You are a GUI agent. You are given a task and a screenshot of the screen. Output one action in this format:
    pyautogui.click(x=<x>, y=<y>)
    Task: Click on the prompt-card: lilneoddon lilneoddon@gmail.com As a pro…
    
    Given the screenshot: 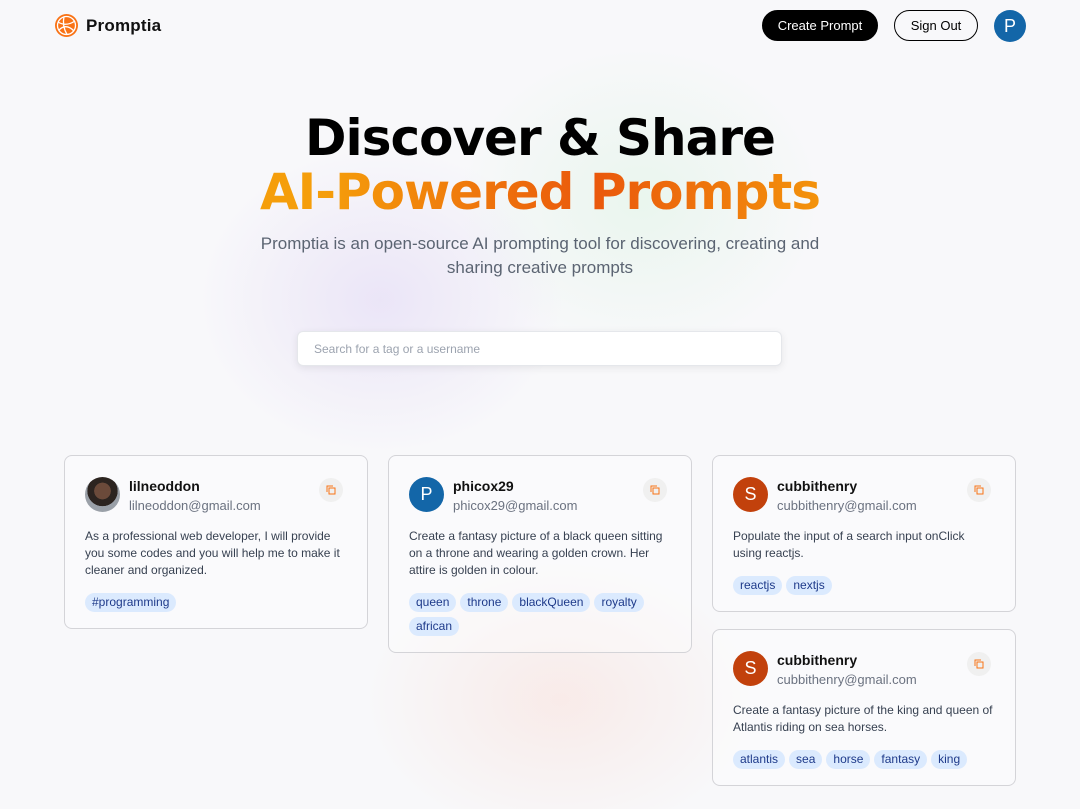 What is the action you would take?
    pyautogui.click(x=216, y=542)
    